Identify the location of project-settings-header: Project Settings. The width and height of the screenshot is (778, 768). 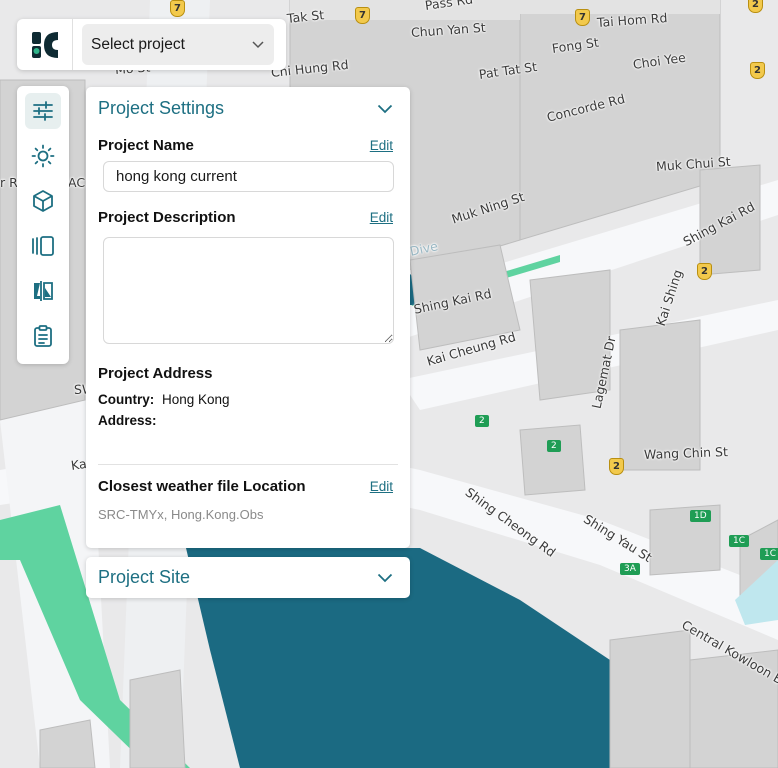
(248, 108).